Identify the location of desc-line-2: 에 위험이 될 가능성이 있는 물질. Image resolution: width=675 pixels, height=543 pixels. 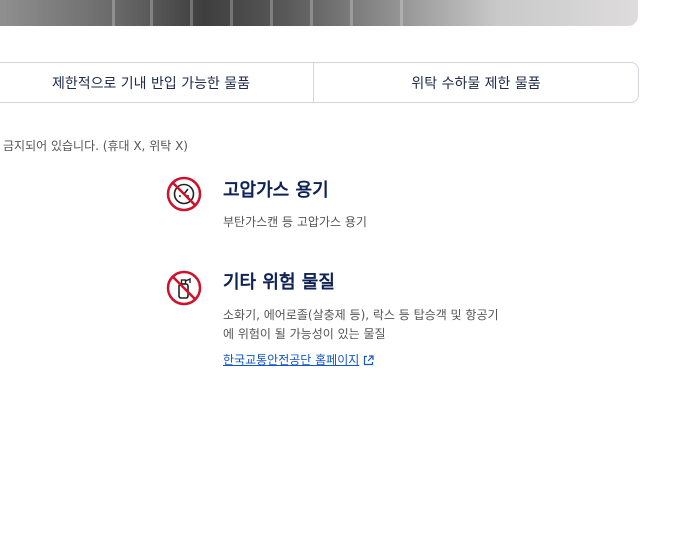
(304, 334).